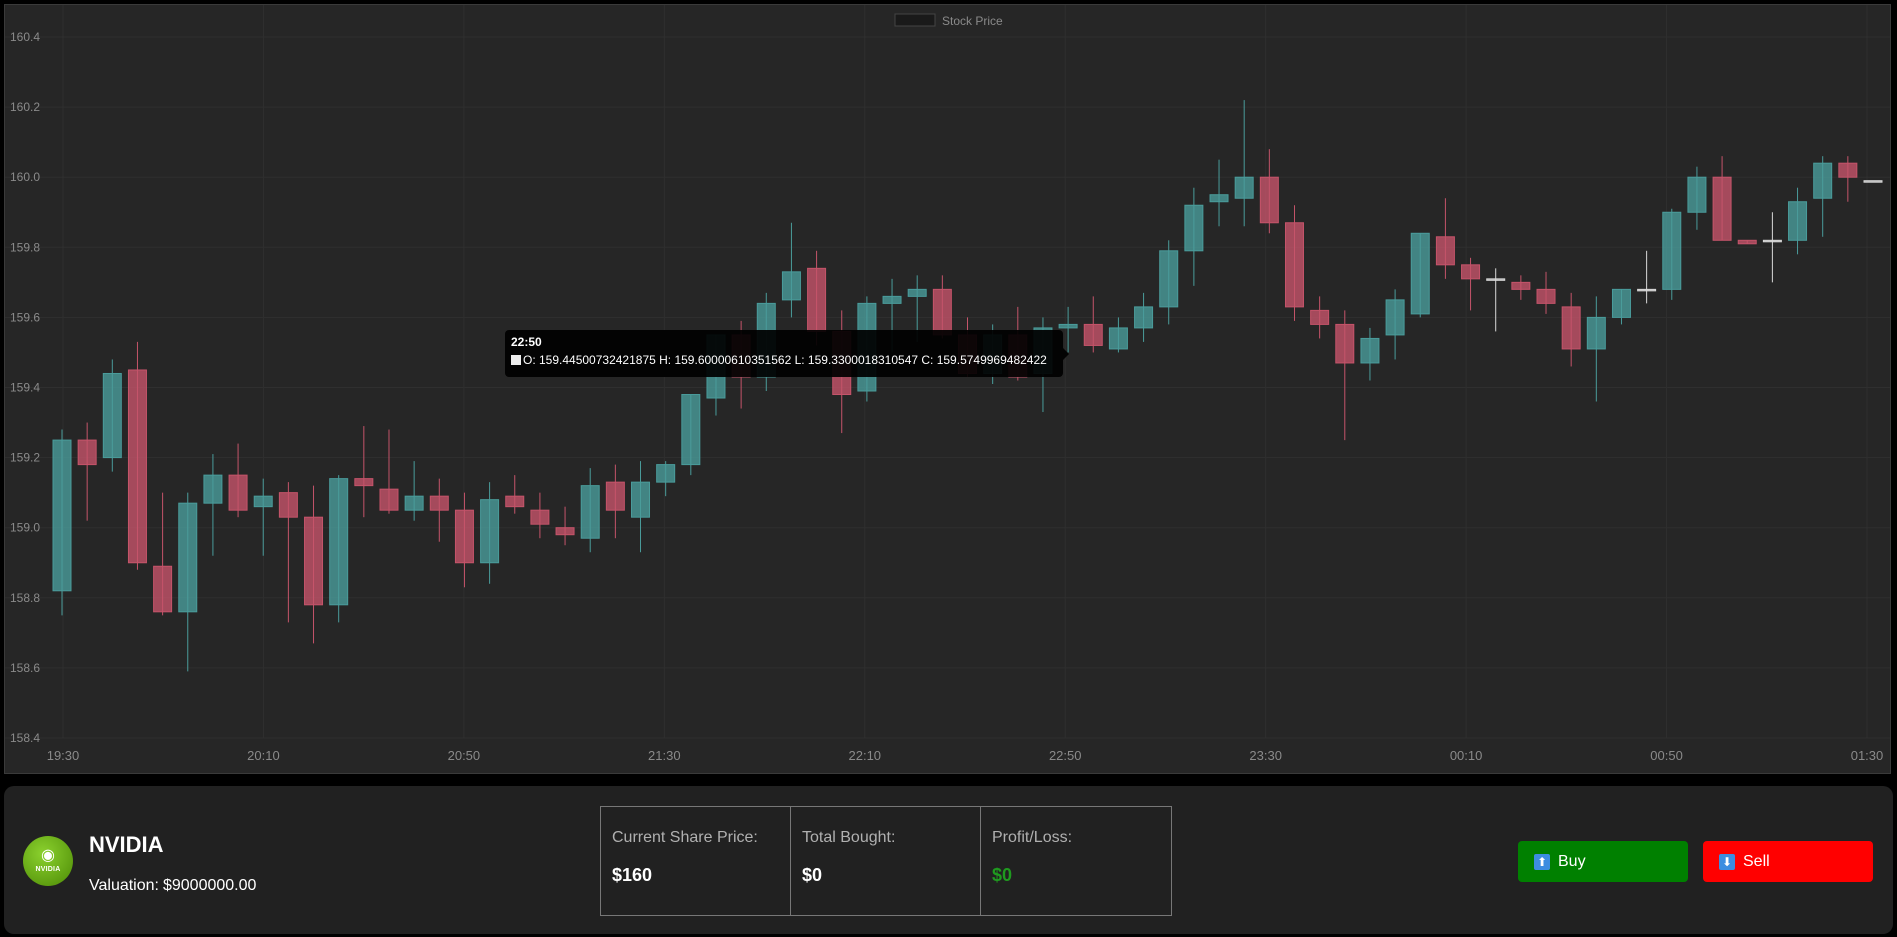  I want to click on x-tick-label: 21:30, so click(664, 755).